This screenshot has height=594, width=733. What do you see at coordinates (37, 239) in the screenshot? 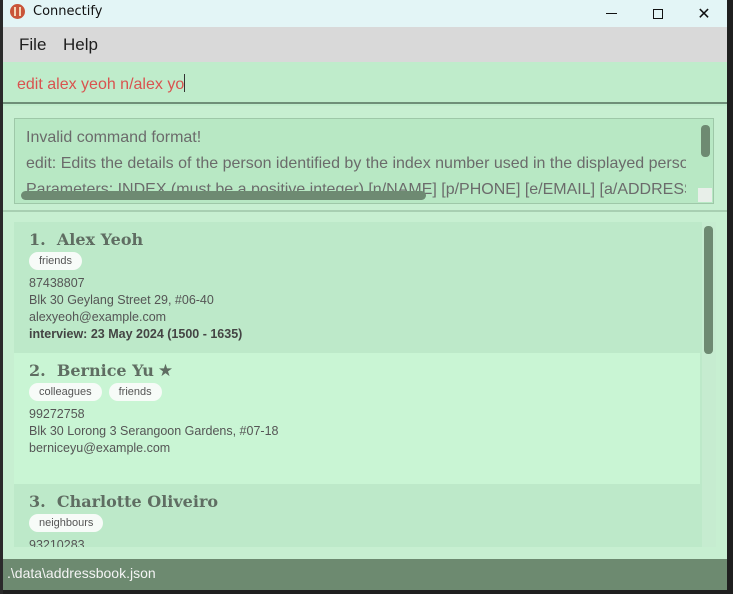
I see `person-index: 1.` at bounding box center [37, 239].